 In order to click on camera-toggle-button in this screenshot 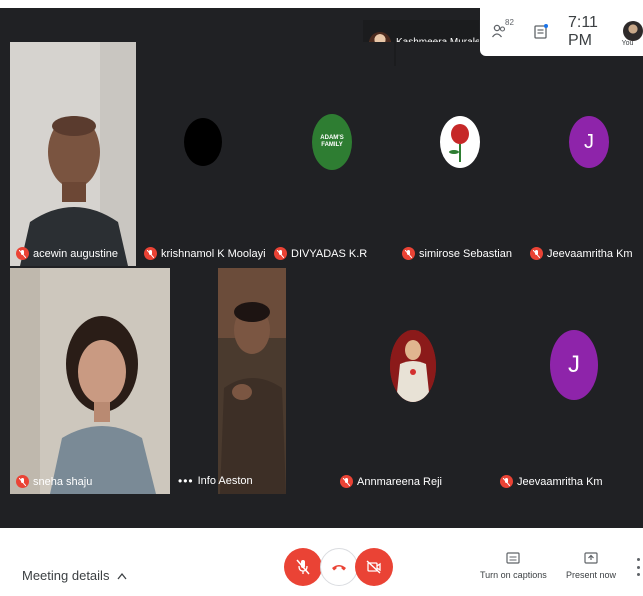, I will do `click(374, 567)`.